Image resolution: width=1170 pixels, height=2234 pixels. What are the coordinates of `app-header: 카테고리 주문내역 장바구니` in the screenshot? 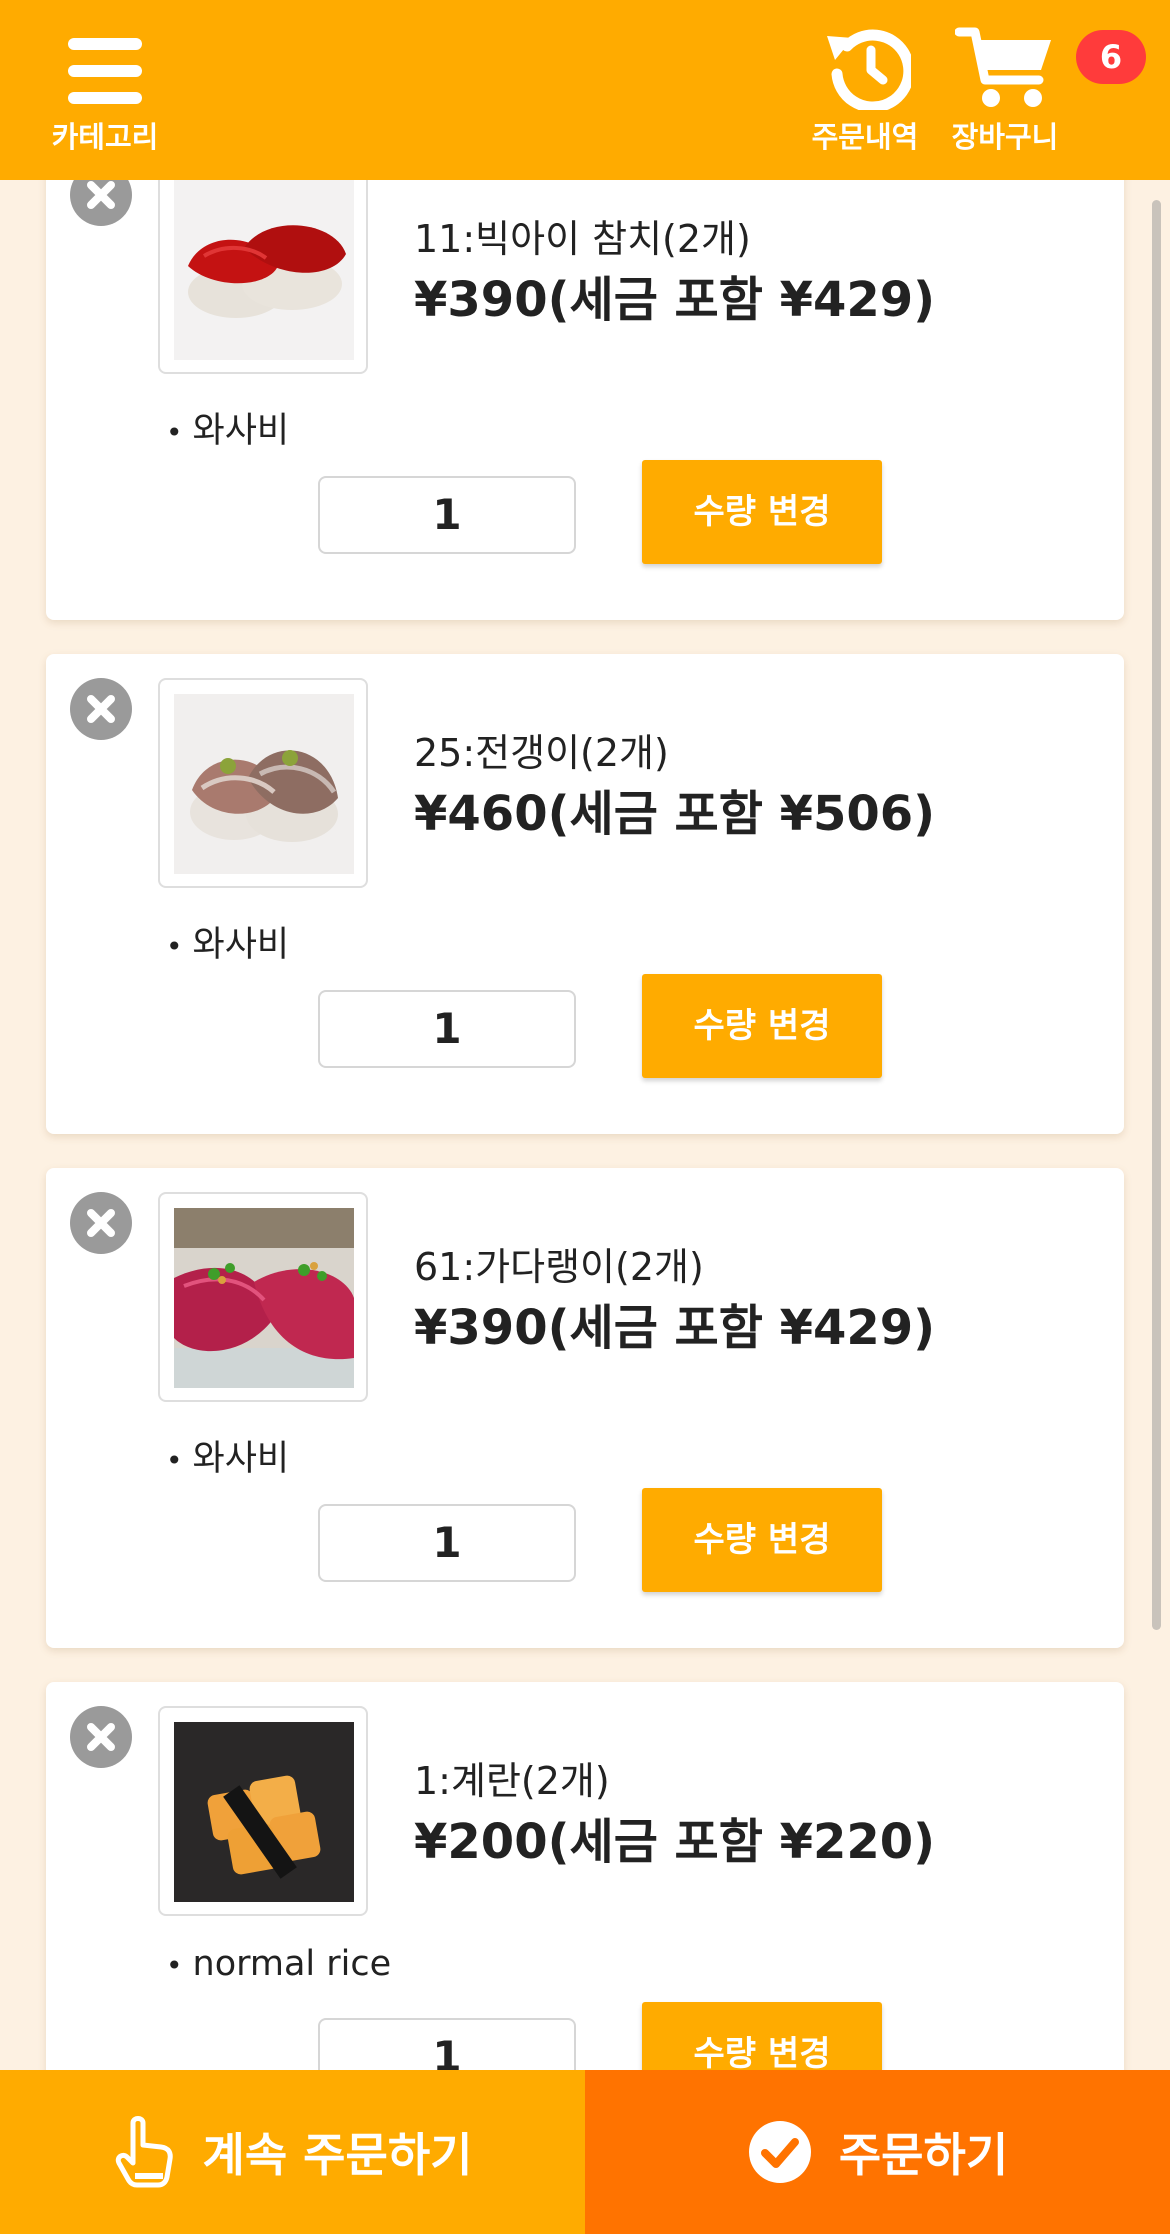 It's located at (585, 90).